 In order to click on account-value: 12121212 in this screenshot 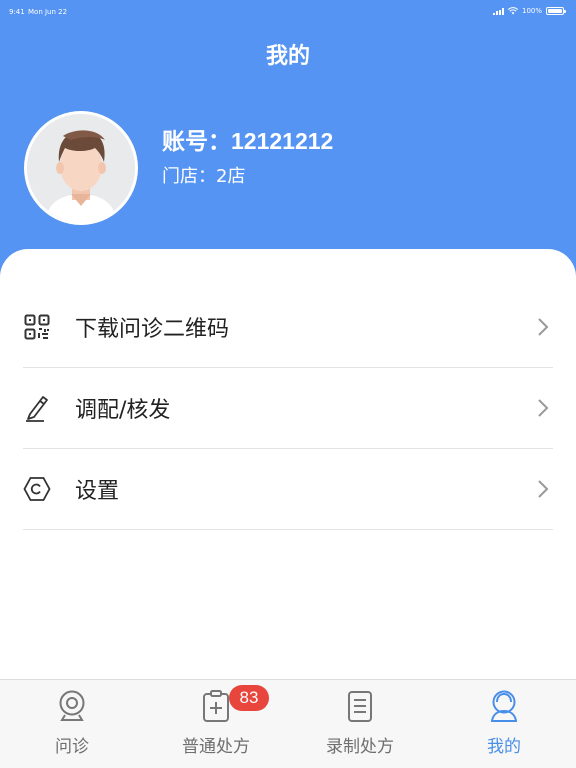, I will do `click(282, 141)`.